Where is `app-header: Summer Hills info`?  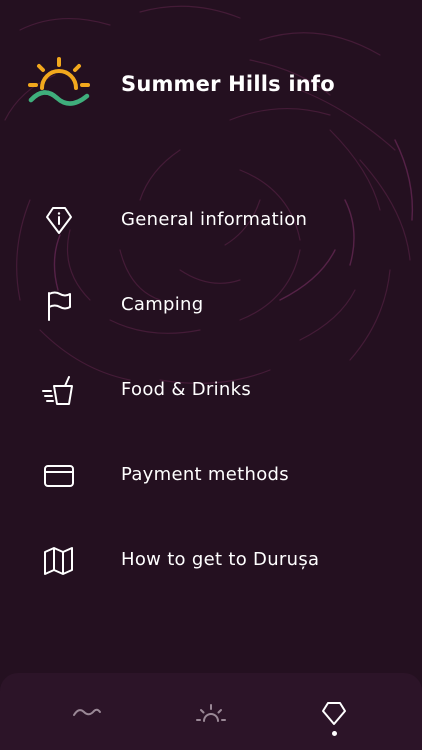 app-header: Summer Hills info is located at coordinates (211, 87).